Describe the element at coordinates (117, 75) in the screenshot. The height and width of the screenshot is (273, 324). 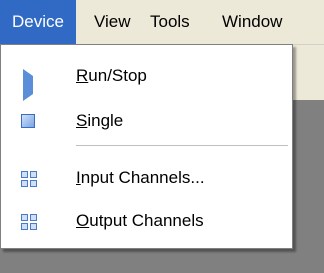
I see `label-rest: un/Stop` at that location.